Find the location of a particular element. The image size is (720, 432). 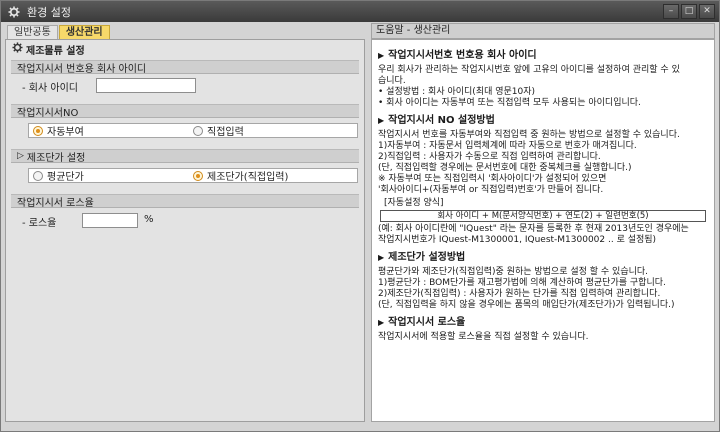

tab-production-management: 생산관리 is located at coordinates (84, 32).